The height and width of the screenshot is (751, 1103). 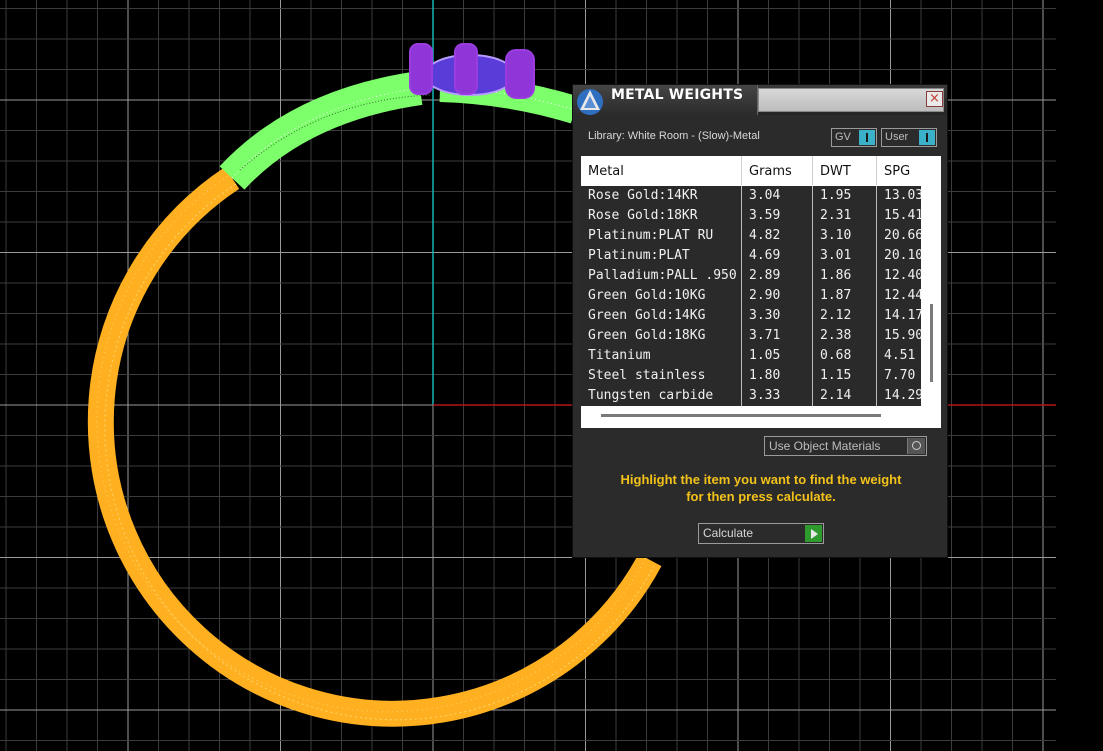 I want to click on table-row: Rose Gold:14KR 3.04 1.95 13.03, so click(x=751, y=196).